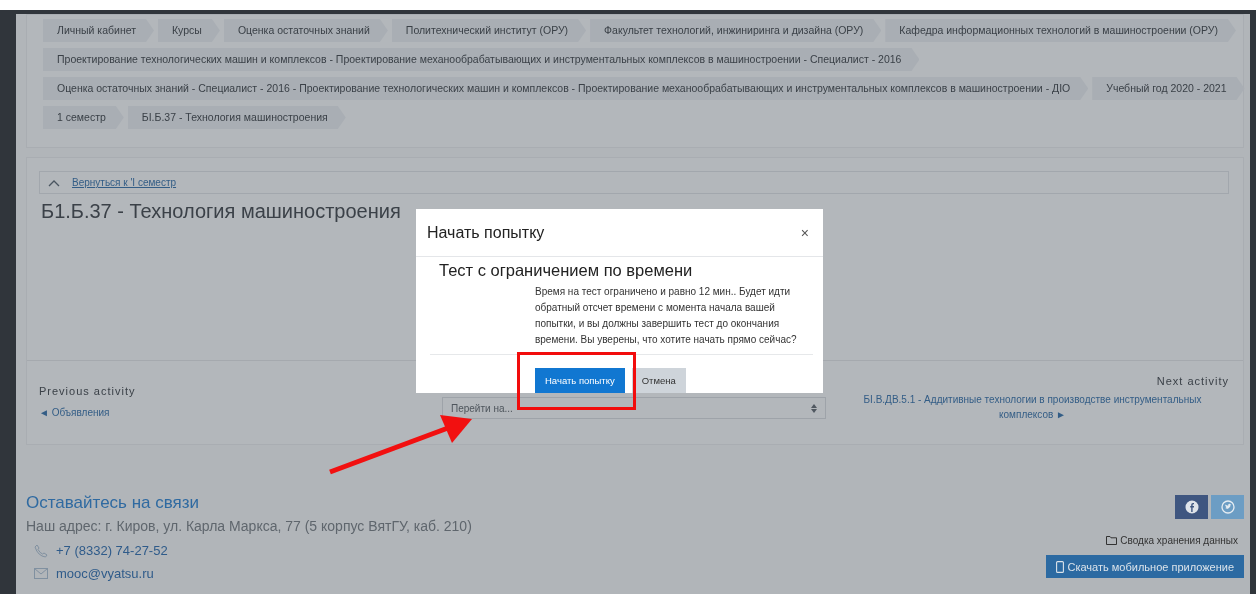 The width and height of the screenshot is (1256, 594). Describe the element at coordinates (666, 316) in the screenshot. I see `dialog-message: Время на тест ограничено и равно 12 мин.. Будет идти обратный отсчет времени с момента начала вашей попытки, и вы должны завершить тест до окончания времени. Вы уверены, что хотите начать прямо сейчас?` at that location.